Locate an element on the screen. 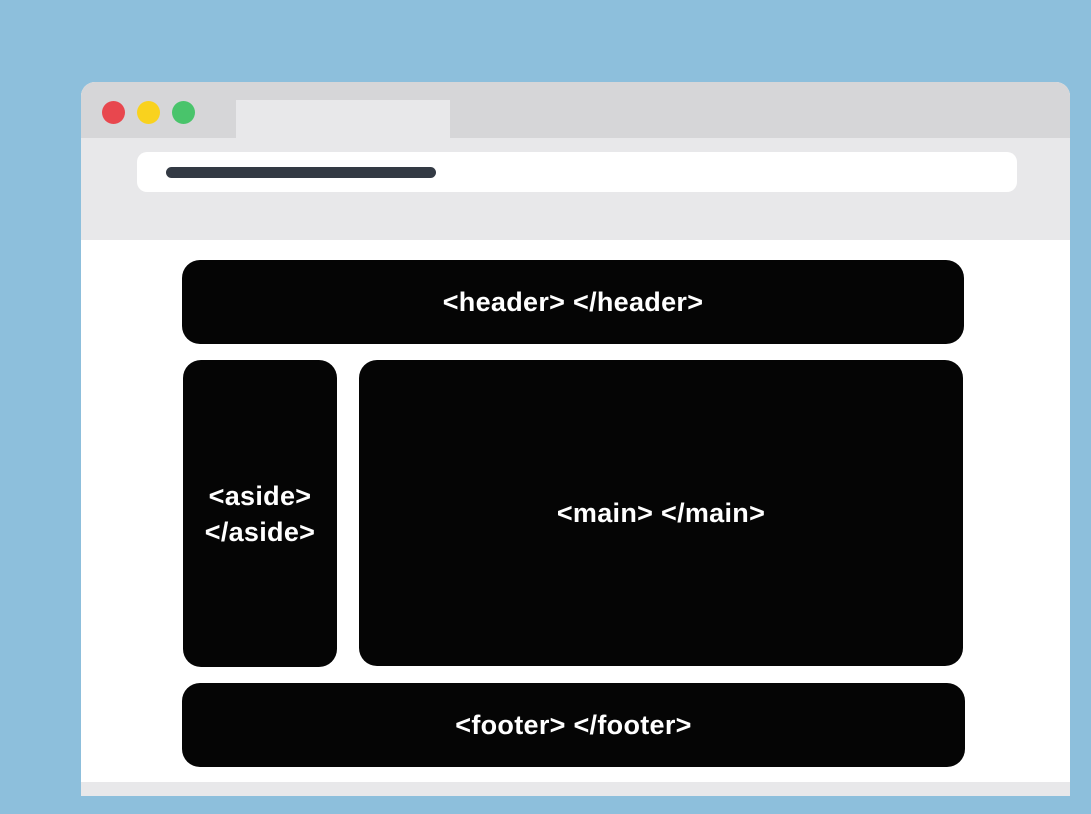  footer-block: <footer> </footer> is located at coordinates (573, 725).